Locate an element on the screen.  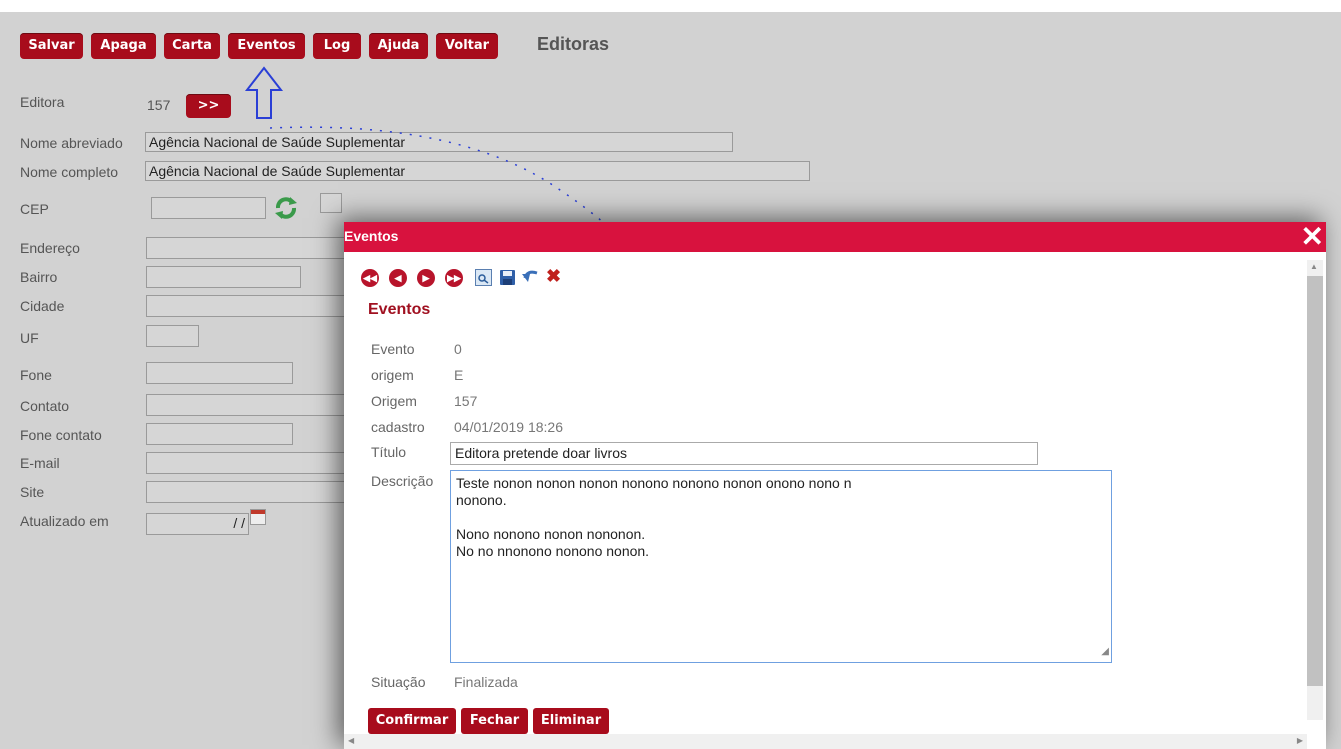
first-record-icon: ◀◀ is located at coordinates (370, 278).